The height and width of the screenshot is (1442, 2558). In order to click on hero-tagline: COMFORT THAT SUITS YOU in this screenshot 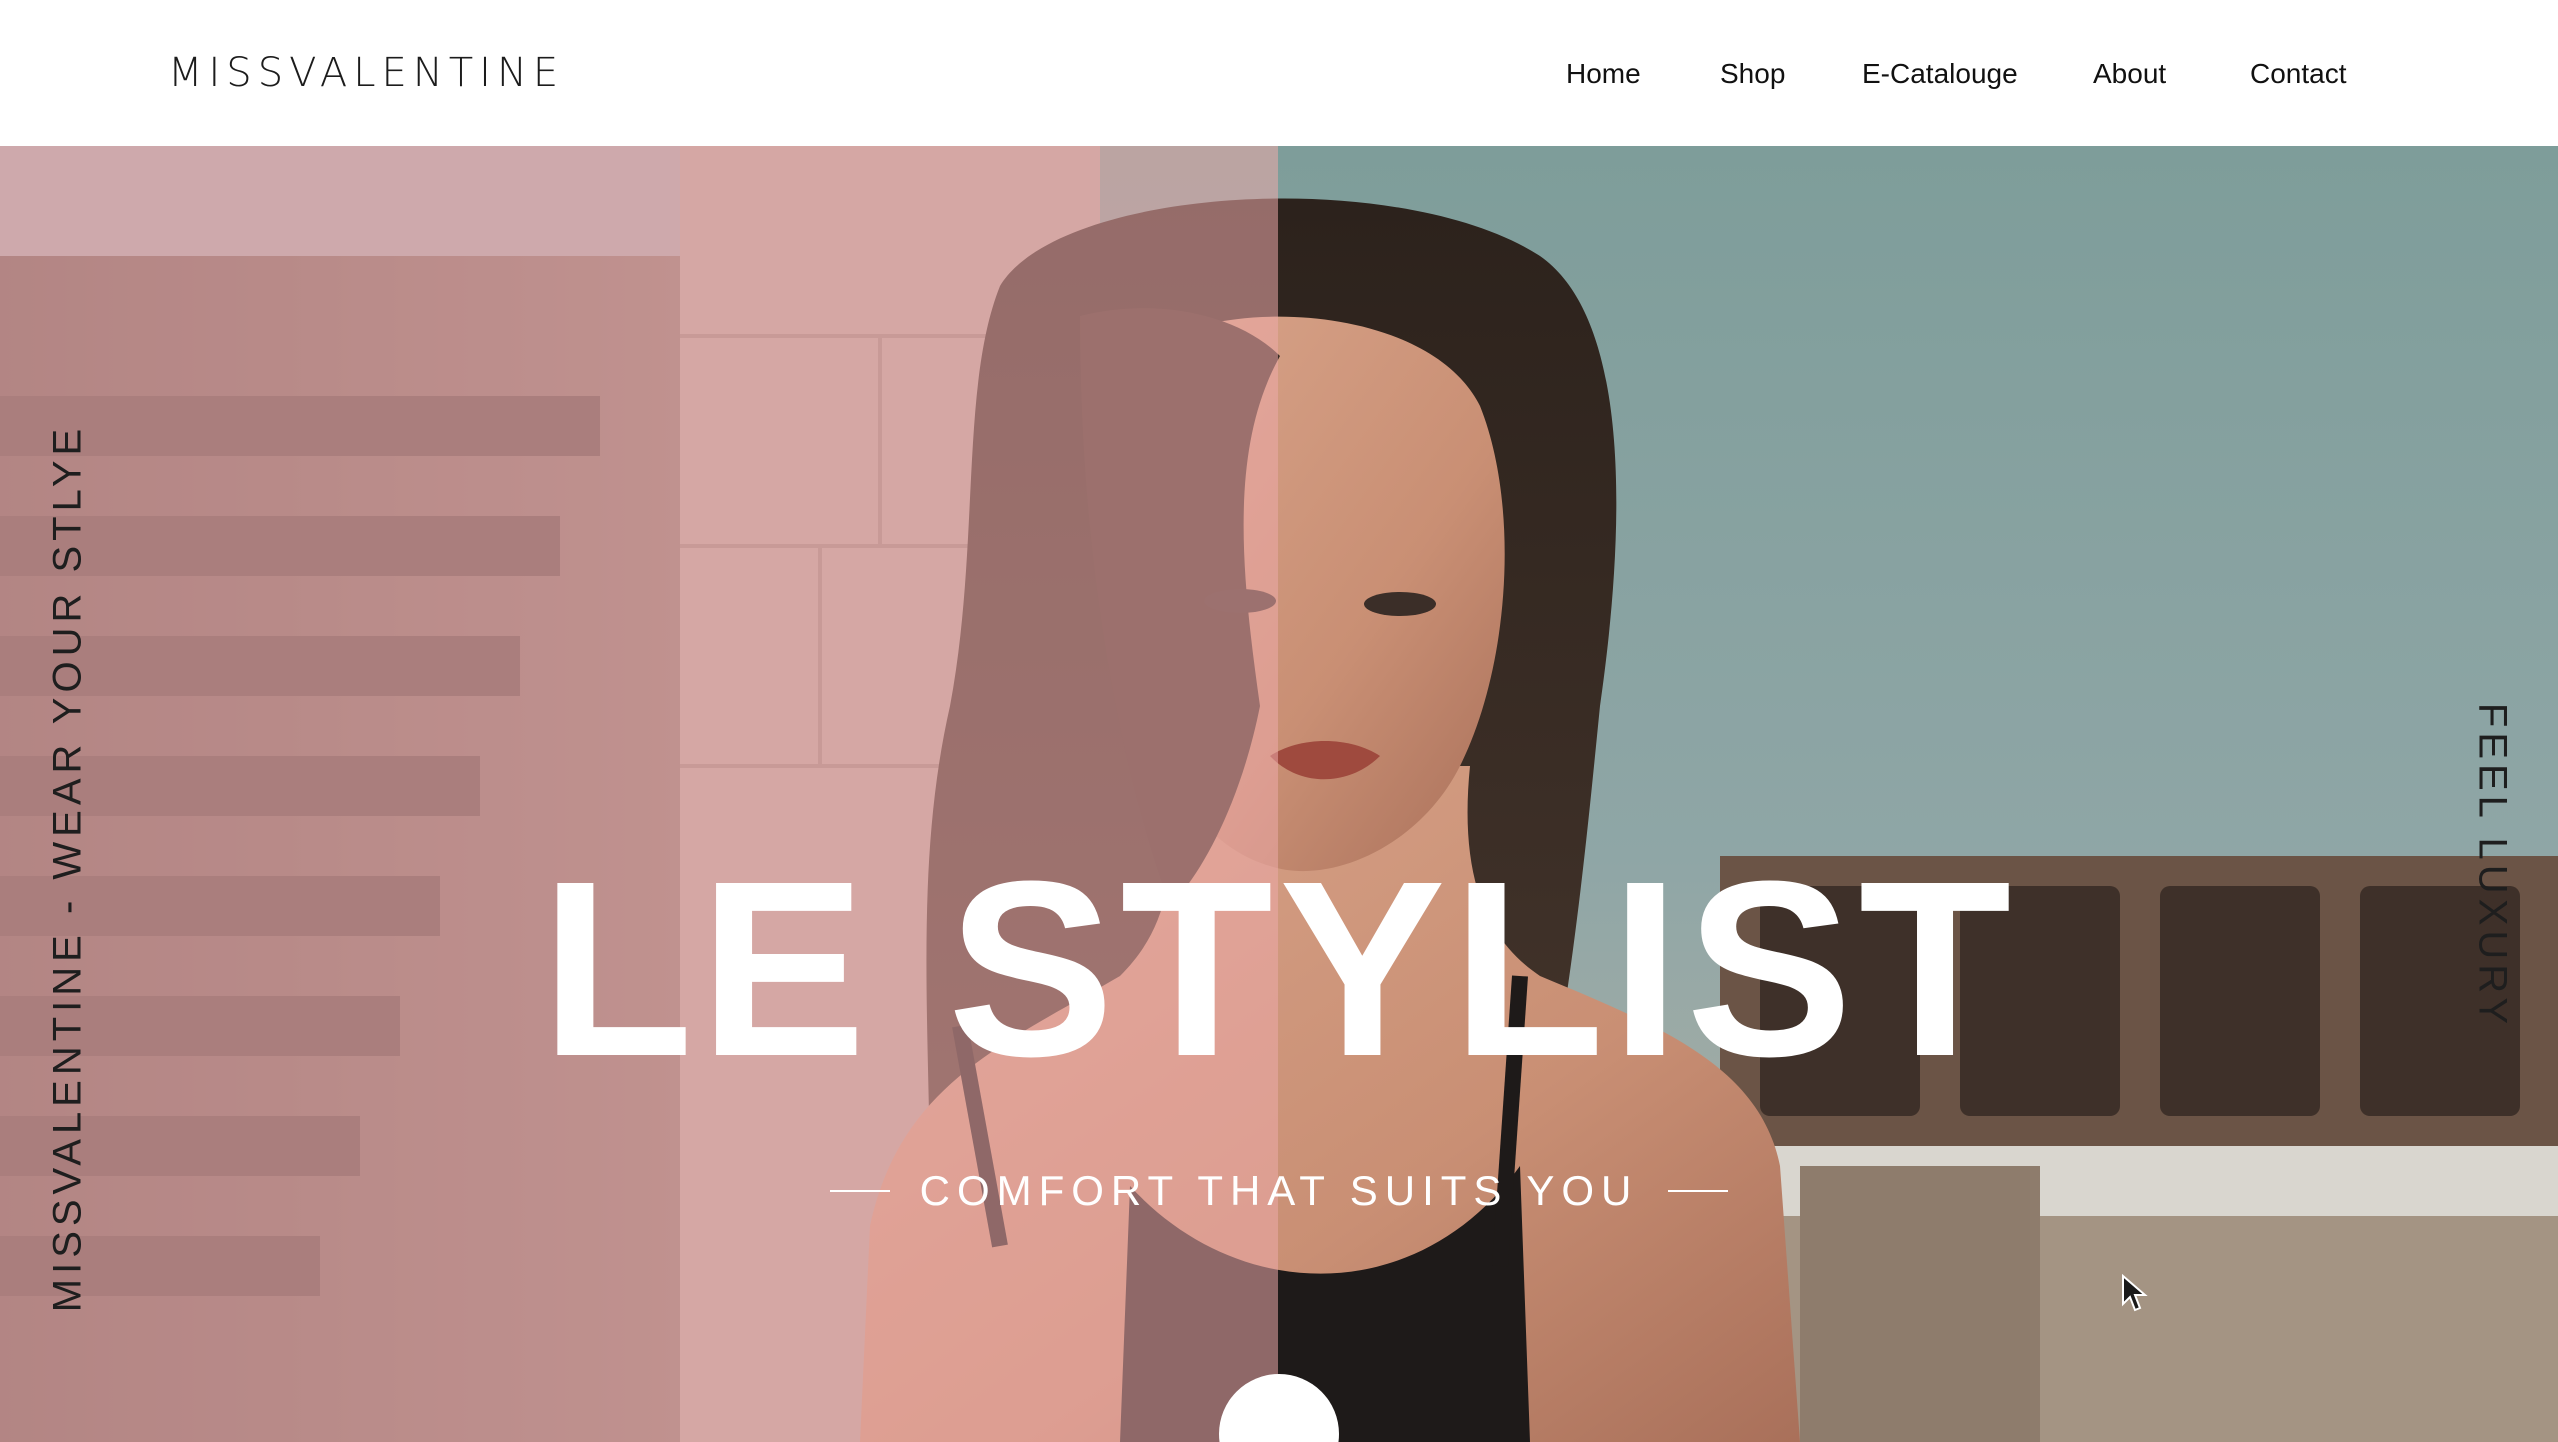, I will do `click(1279, 1190)`.